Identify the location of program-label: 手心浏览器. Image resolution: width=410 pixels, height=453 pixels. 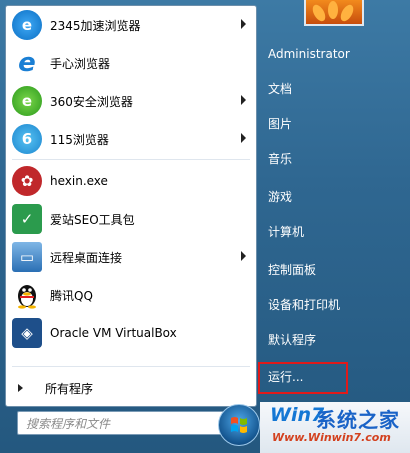
(80, 63).